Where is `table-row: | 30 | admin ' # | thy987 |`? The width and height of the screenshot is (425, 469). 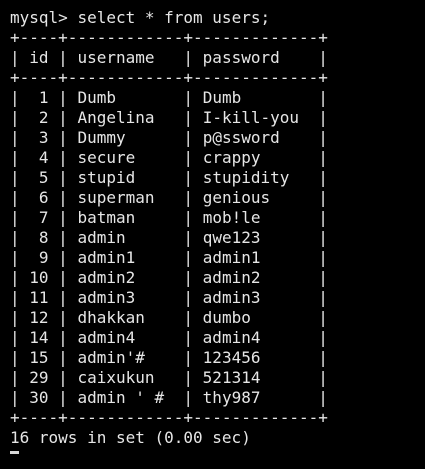 table-row: | 30 | admin ' # | thy987 | is located at coordinates (169, 397).